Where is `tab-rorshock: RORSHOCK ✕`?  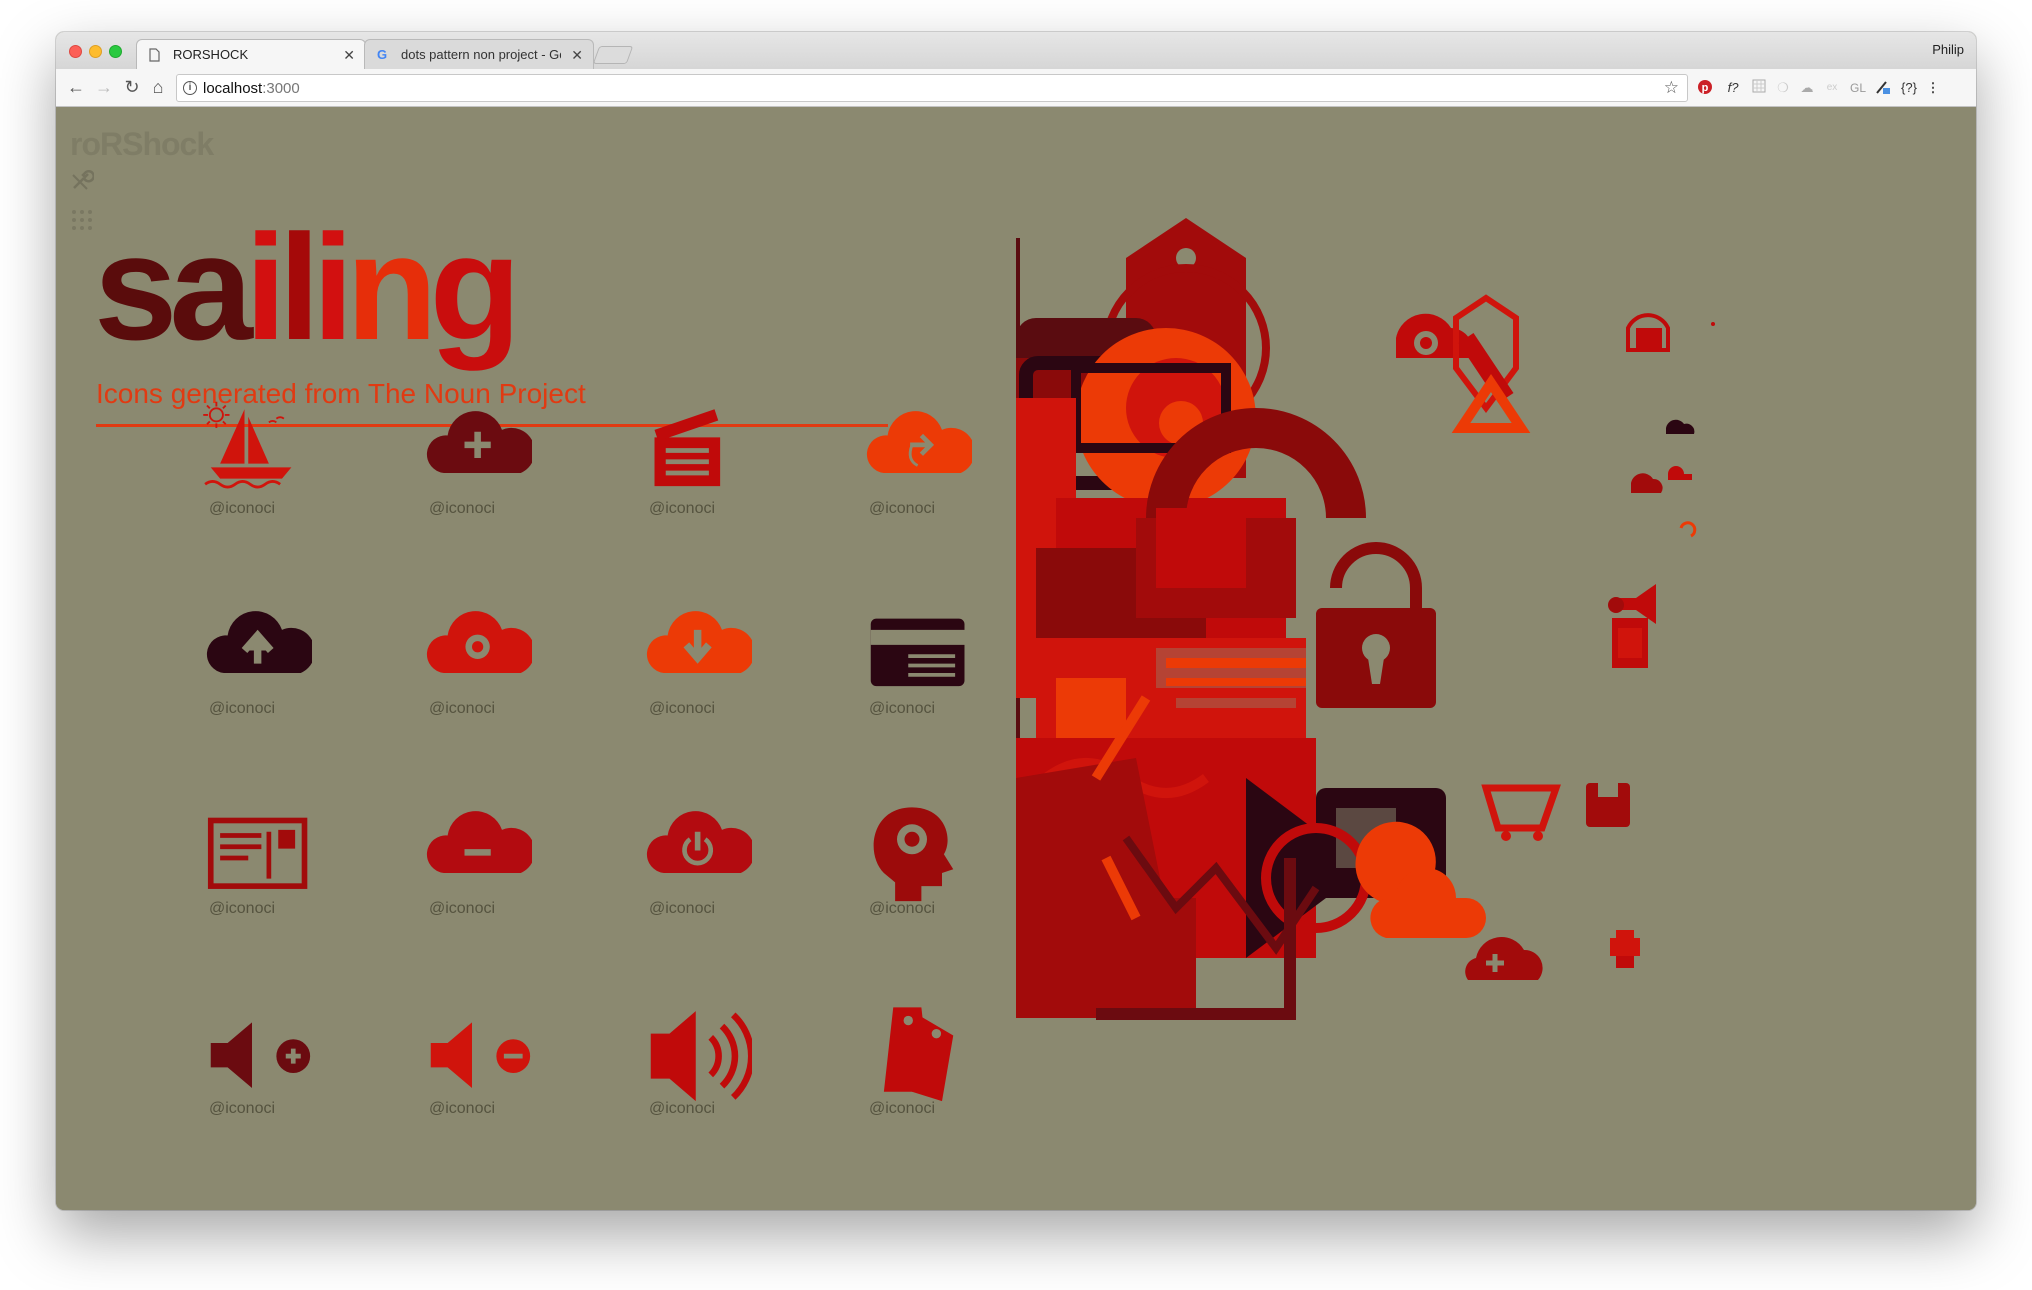
tab-rorshock: RORSHOCK ✕ is located at coordinates (251, 54).